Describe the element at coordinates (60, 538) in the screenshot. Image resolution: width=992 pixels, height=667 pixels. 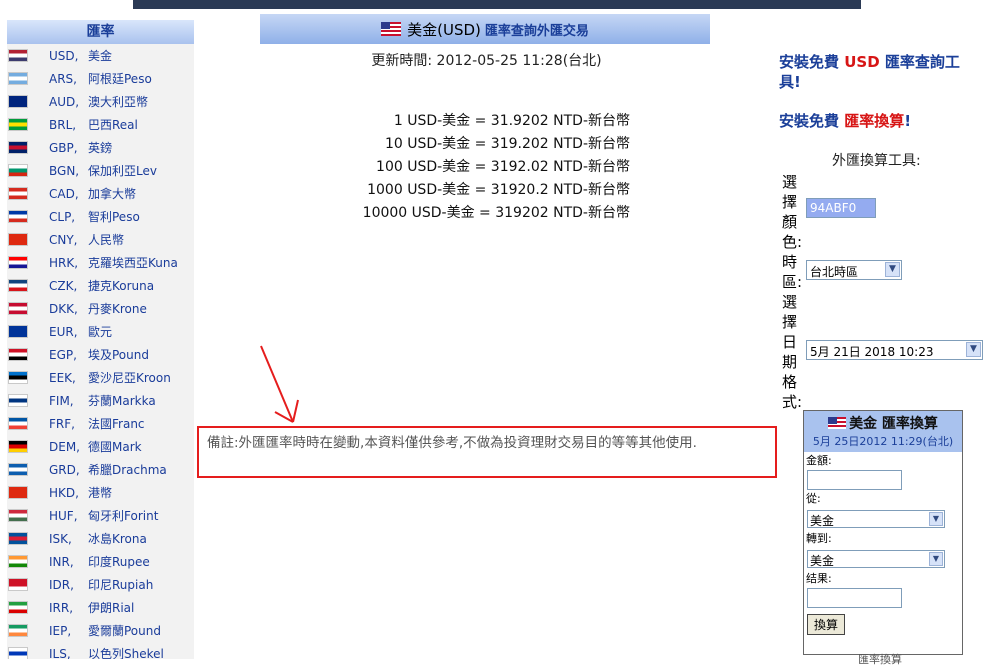
I see `currency-code: ISK,` at that location.